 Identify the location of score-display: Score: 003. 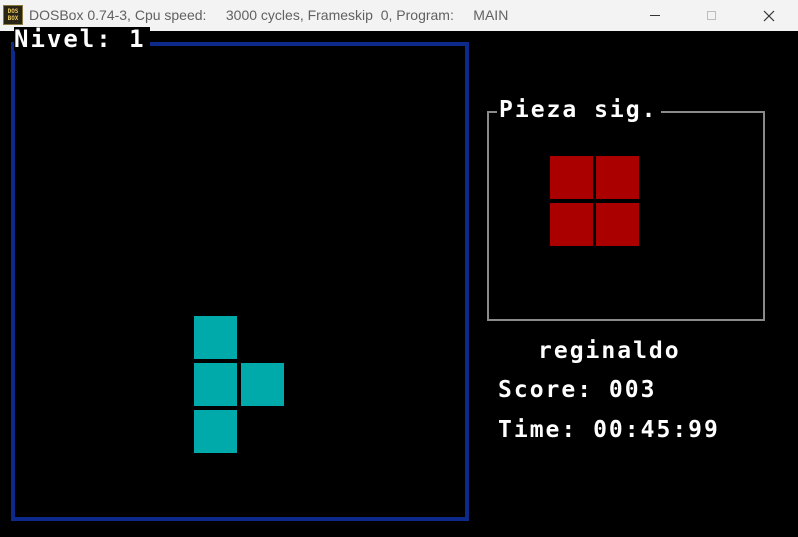
(577, 390).